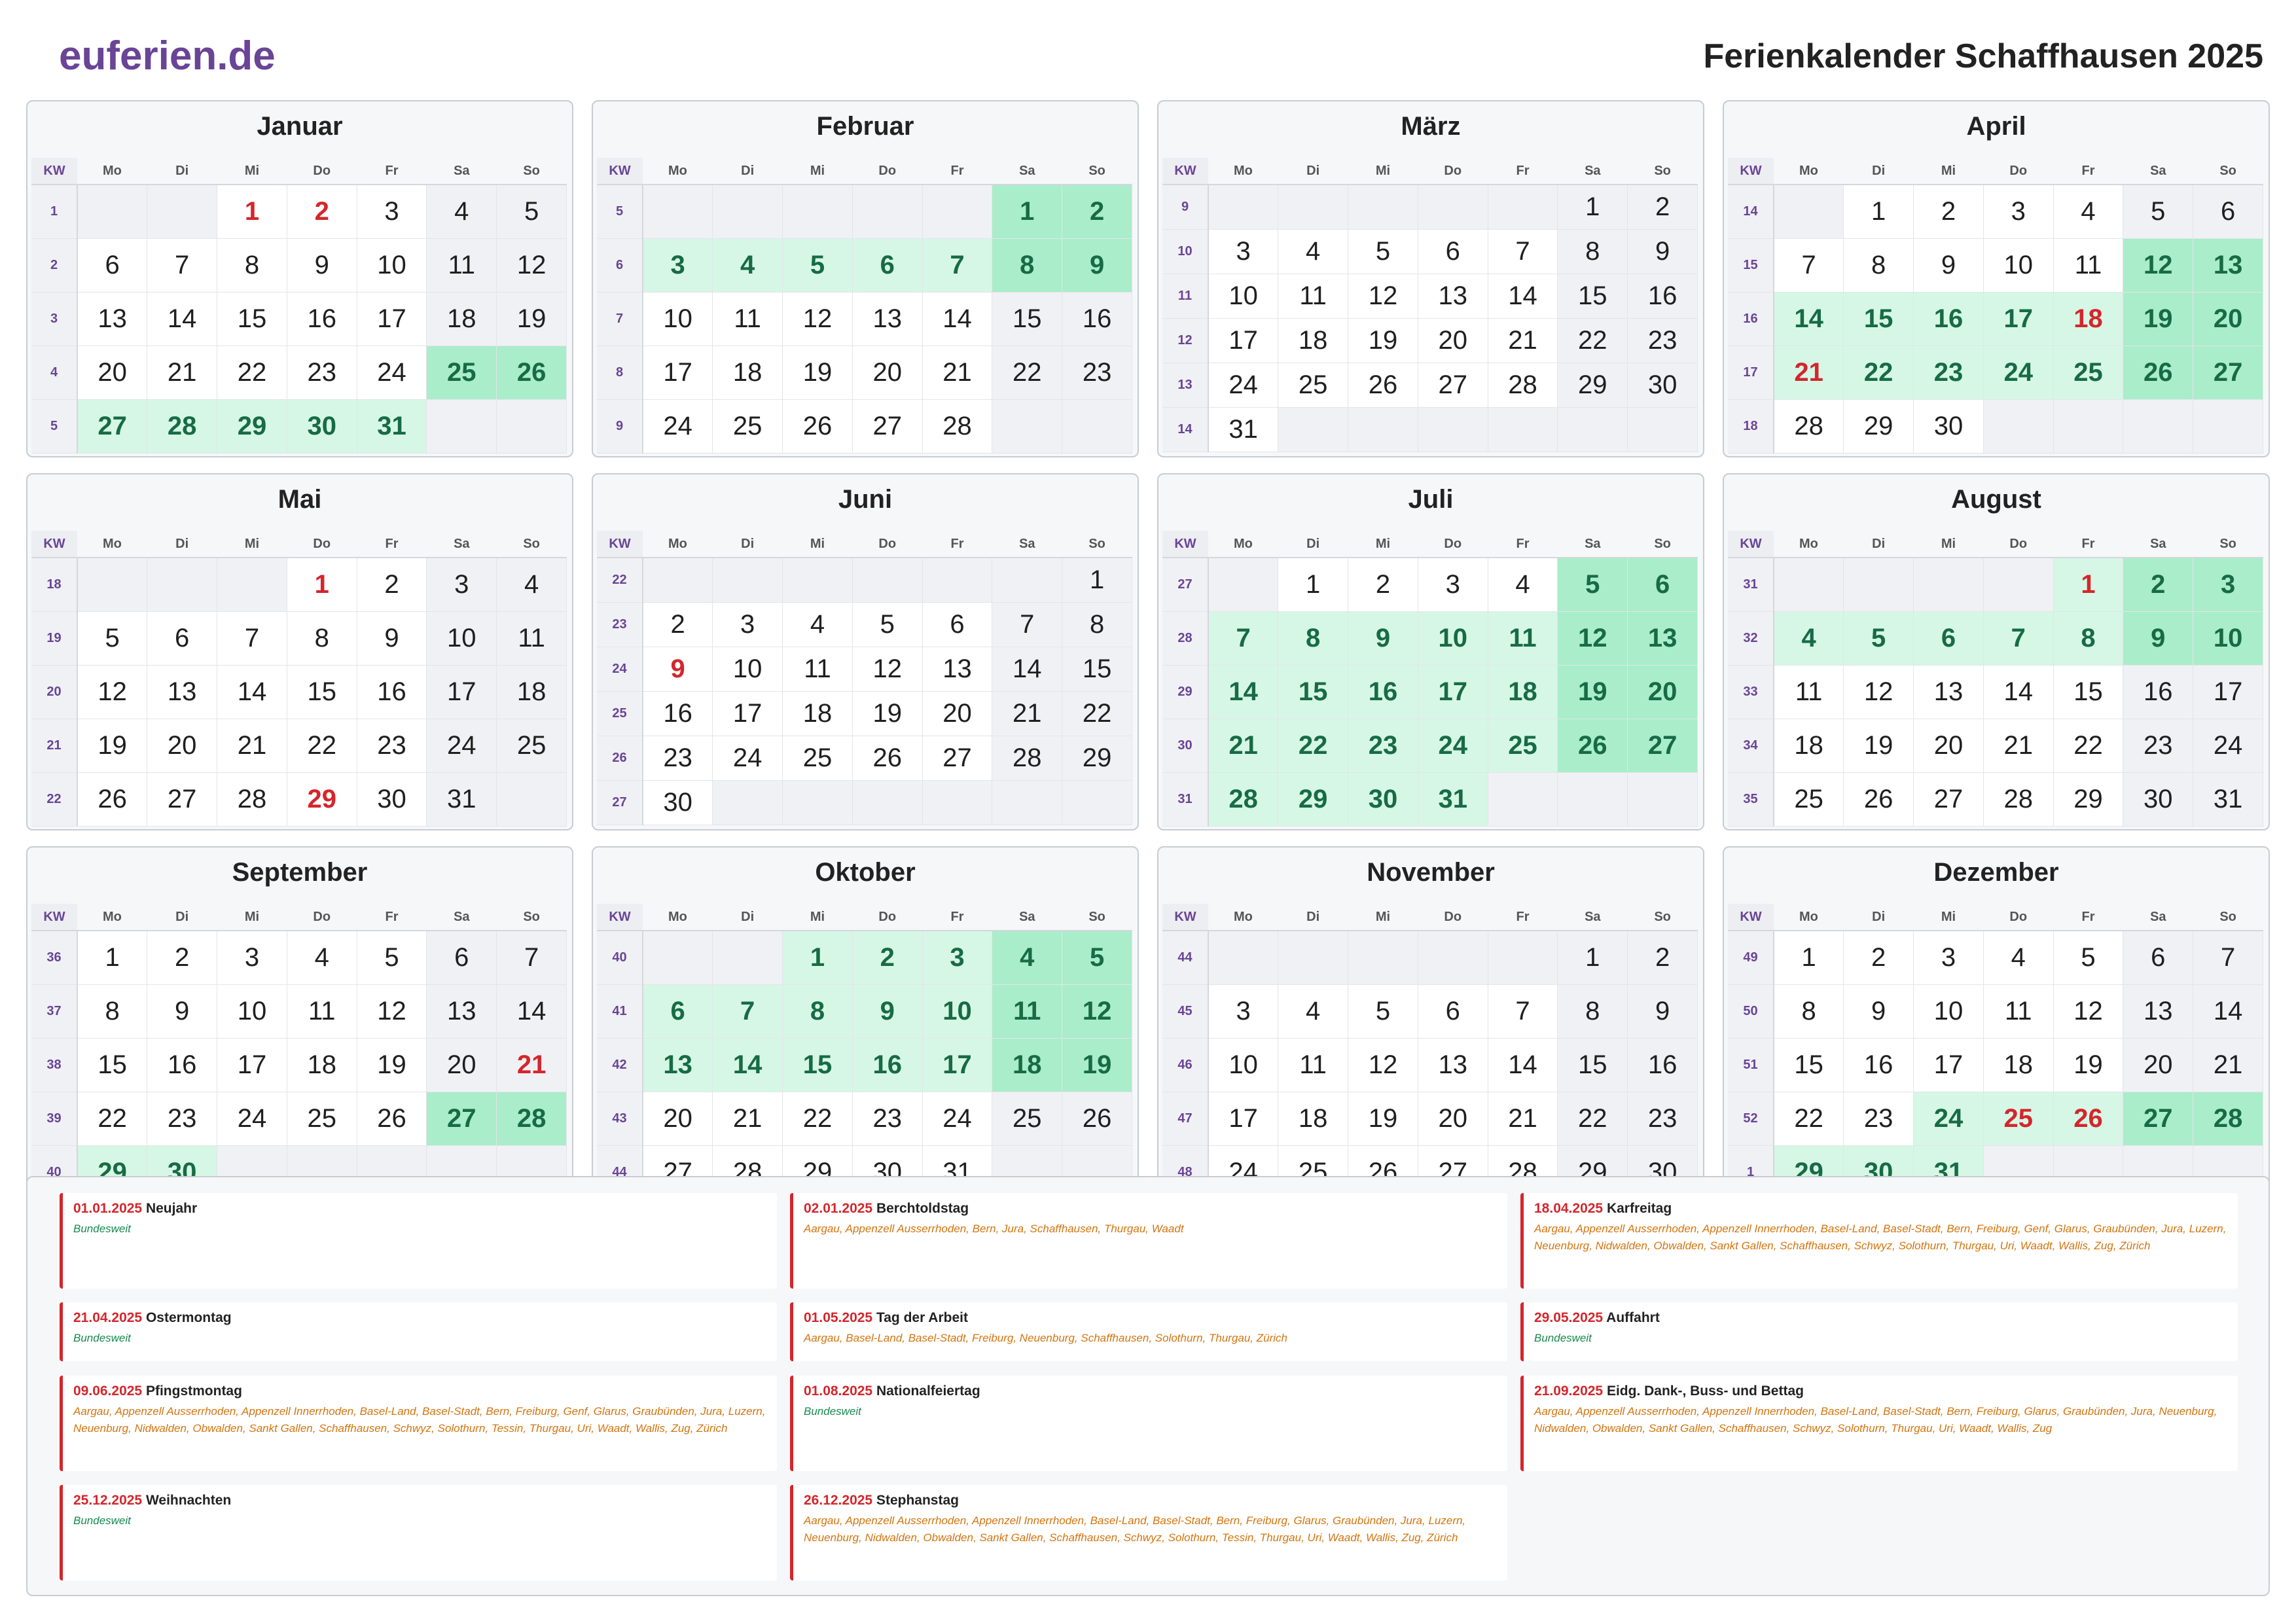  Describe the element at coordinates (1809, 958) in the screenshot. I see `day-cell: 1` at that location.